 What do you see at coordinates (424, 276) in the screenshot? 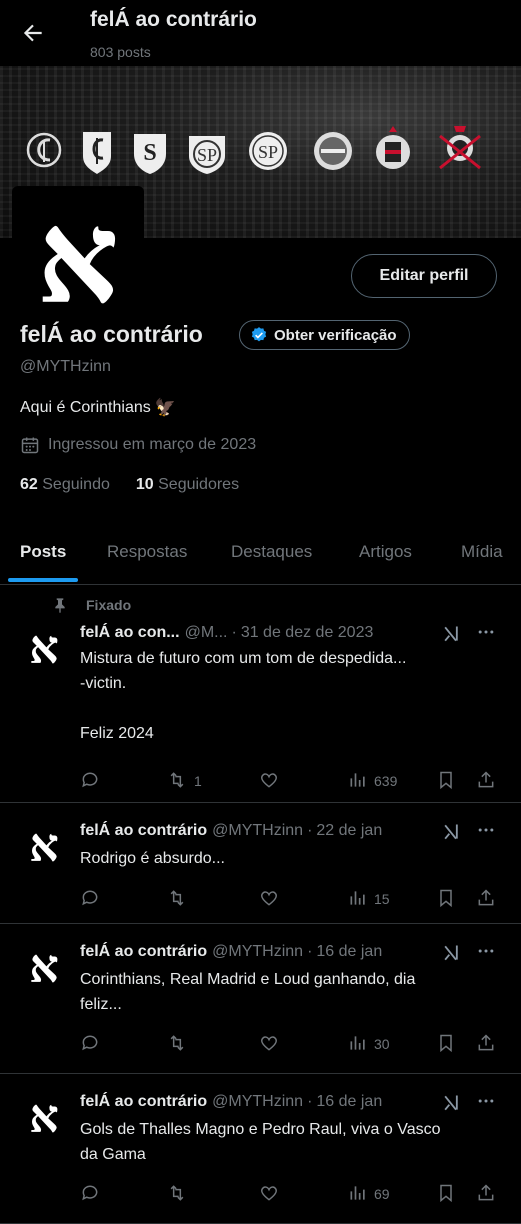
I see `edit-profile-button: Editar perfil` at bounding box center [424, 276].